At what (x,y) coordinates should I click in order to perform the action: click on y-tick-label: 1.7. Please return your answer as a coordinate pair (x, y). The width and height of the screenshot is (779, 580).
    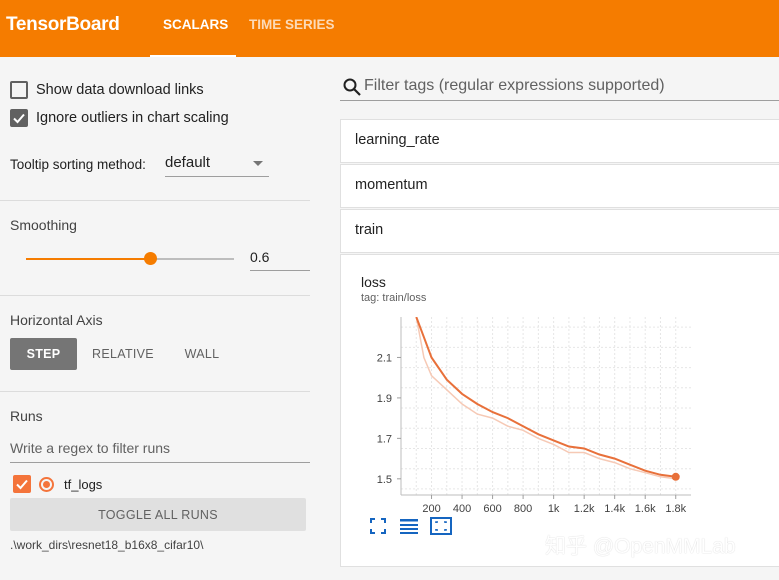
    Looking at the image, I should click on (384, 439).